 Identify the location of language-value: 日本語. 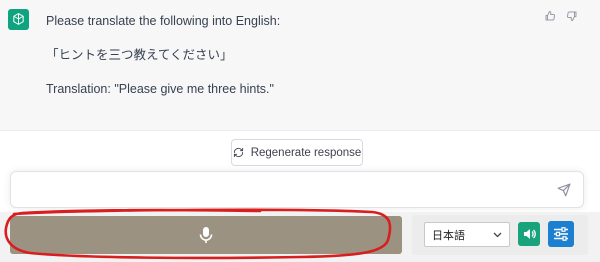
(448, 235).